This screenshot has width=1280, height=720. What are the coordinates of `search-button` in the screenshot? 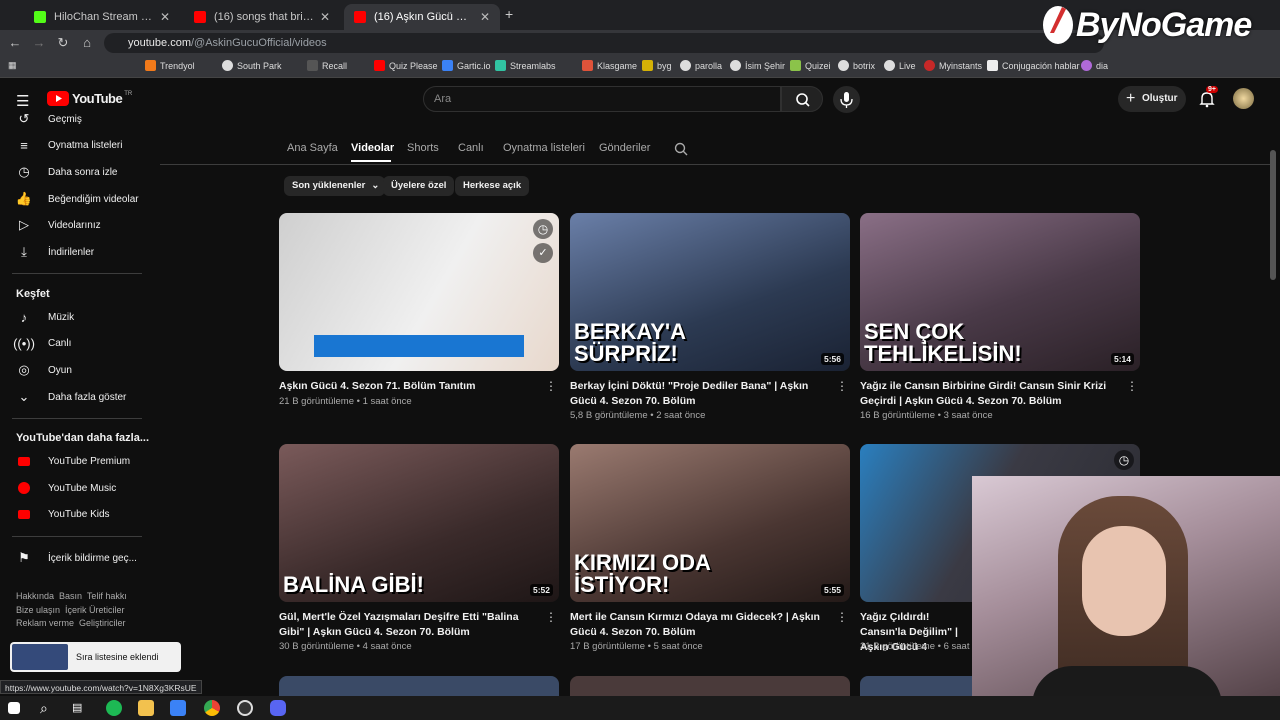 It's located at (802, 99).